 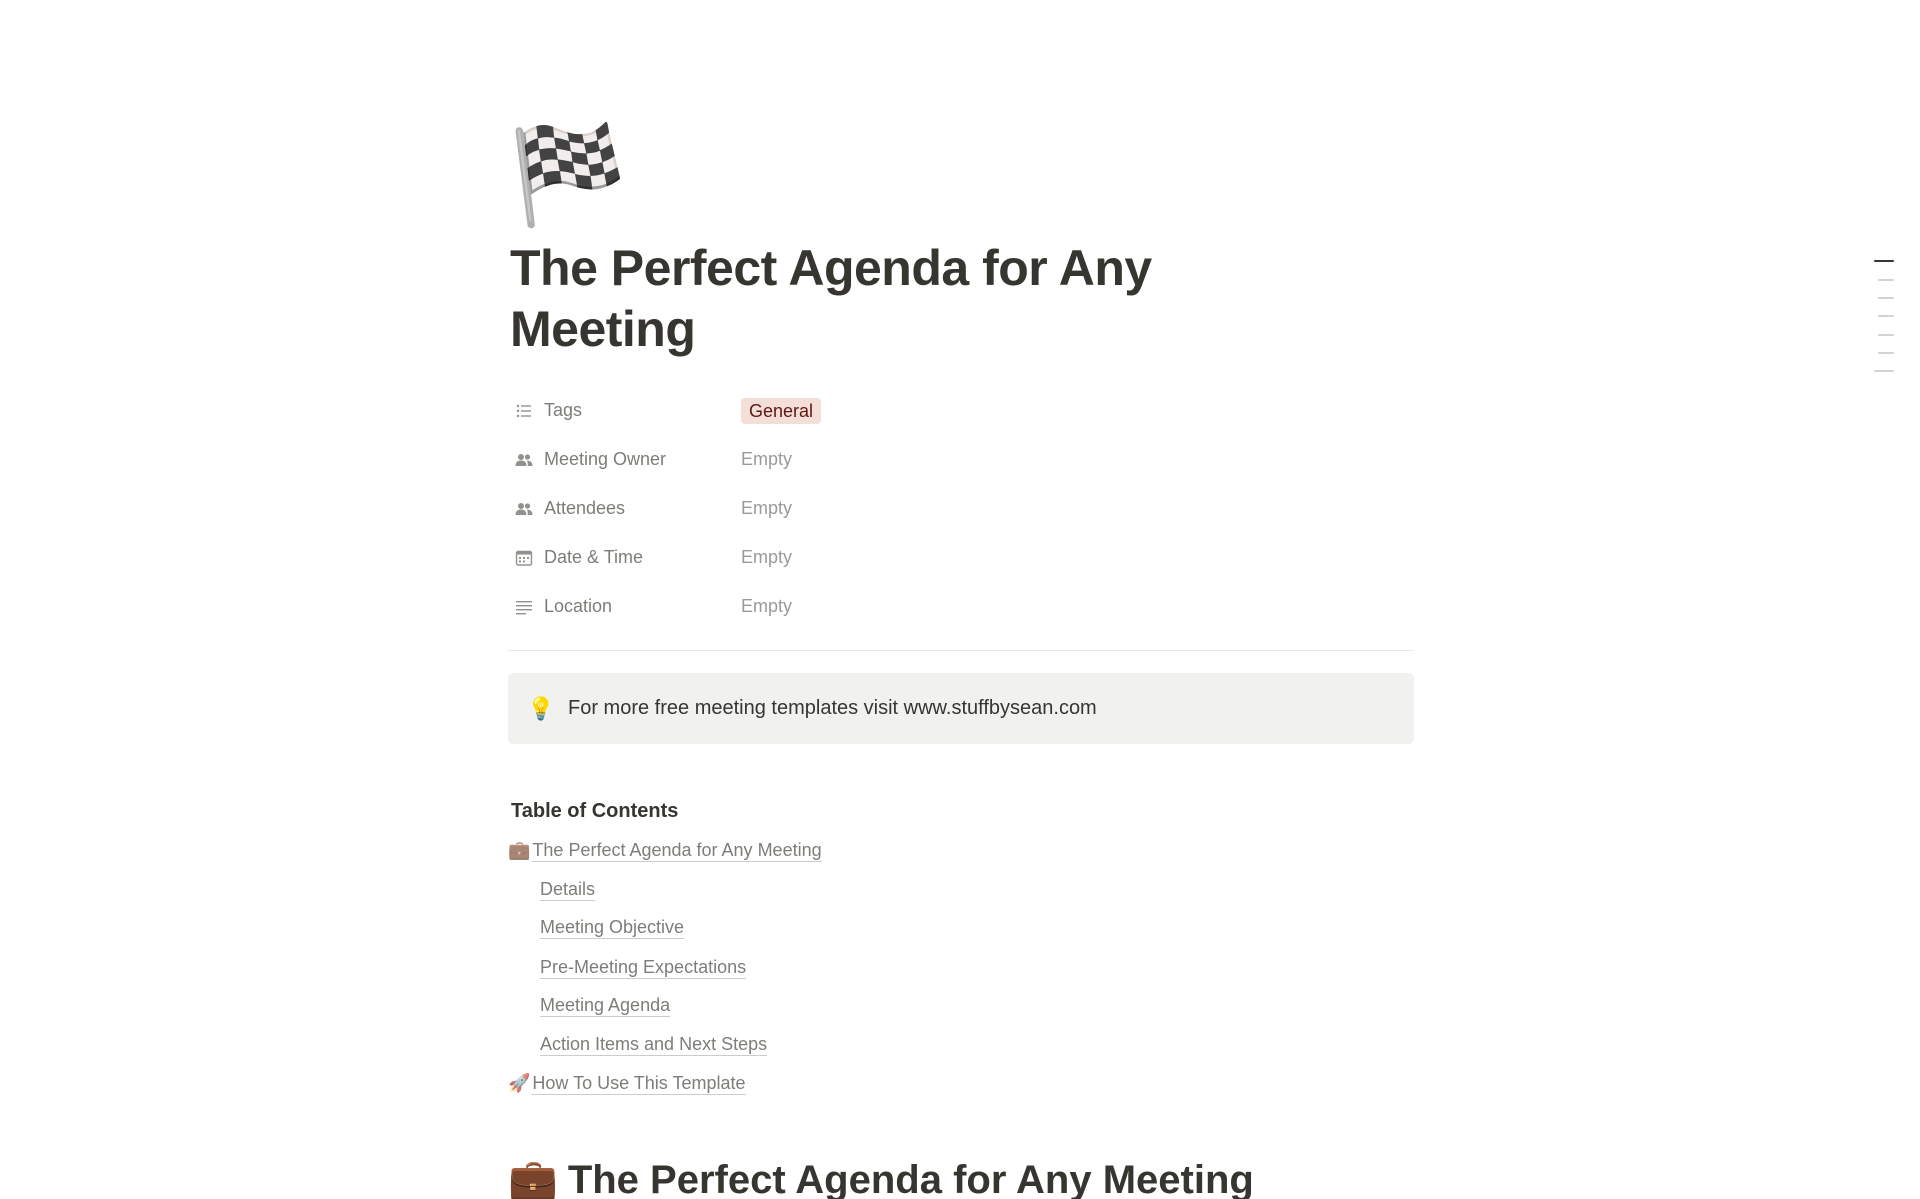 What do you see at coordinates (639, 1084) in the screenshot?
I see `toc-link: How To Use This Template` at bounding box center [639, 1084].